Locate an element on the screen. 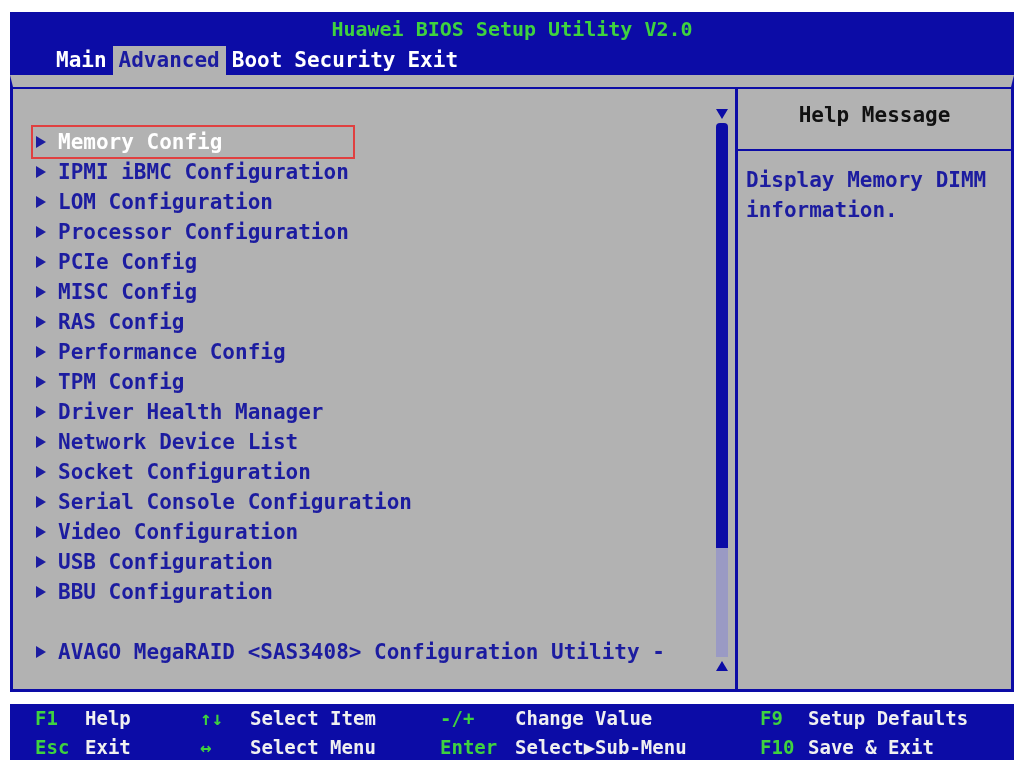 Image resolution: width=1014 pixels, height=760 pixels. menu-item: TPM Config is located at coordinates (112, 382).